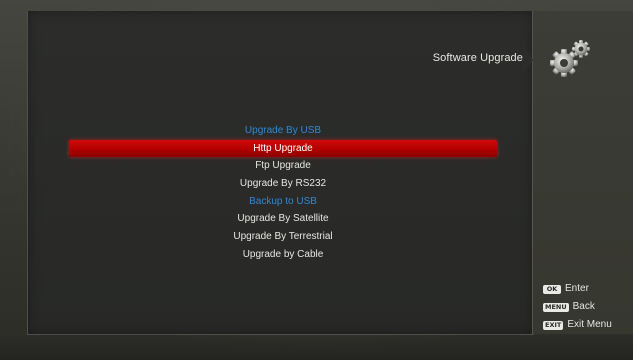 The width and height of the screenshot is (633, 360). What do you see at coordinates (553, 325) in the screenshot?
I see `exit-key-icon: EXIT` at bounding box center [553, 325].